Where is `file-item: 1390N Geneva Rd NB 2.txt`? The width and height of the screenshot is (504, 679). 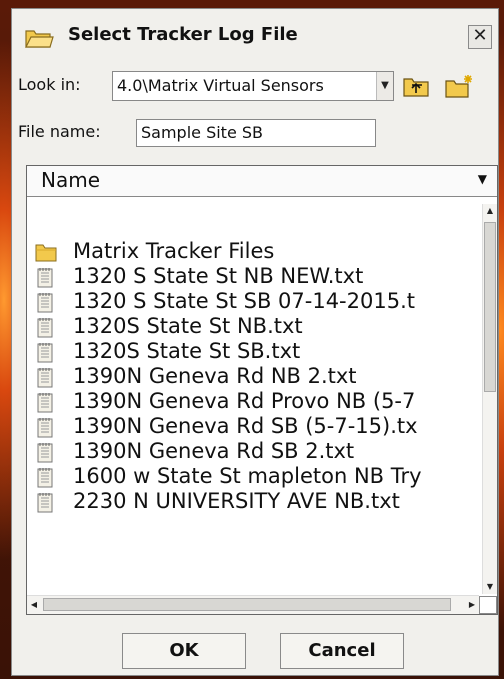
file-item: 1390N Geneva Rd NB 2.txt is located at coordinates (253, 377).